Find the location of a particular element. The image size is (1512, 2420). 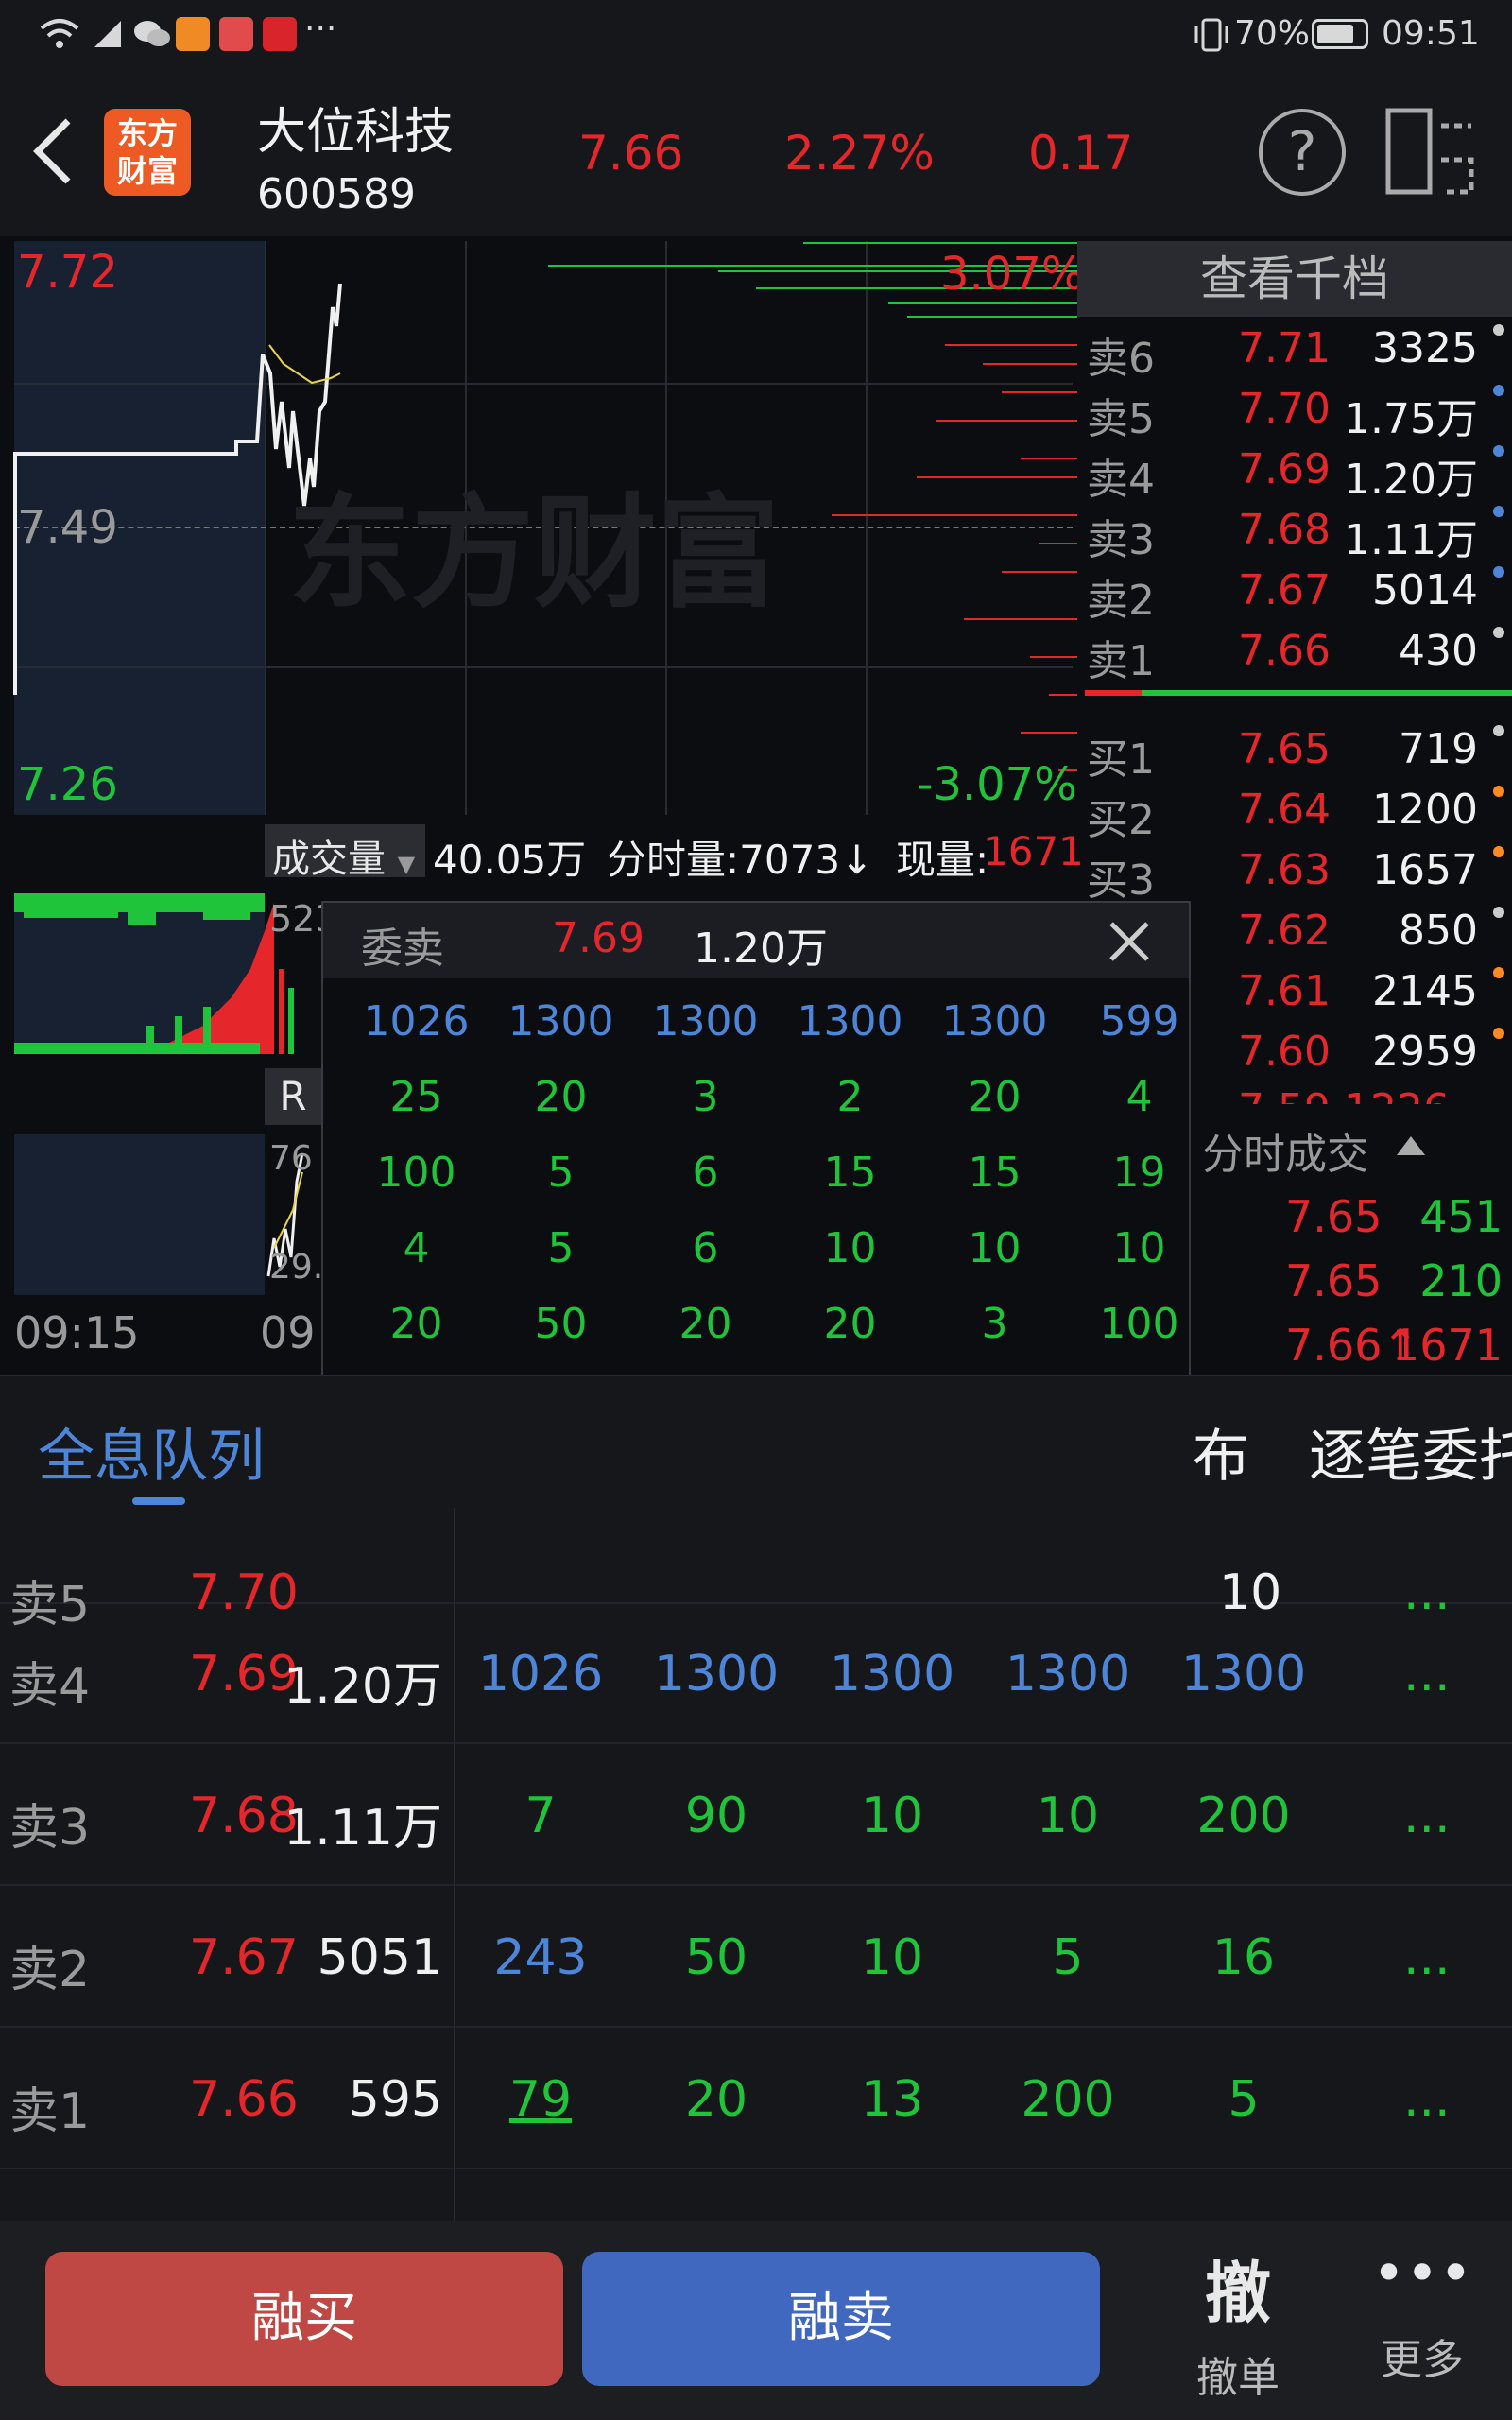

ask-volume: 3325 is located at coordinates (1425, 348).